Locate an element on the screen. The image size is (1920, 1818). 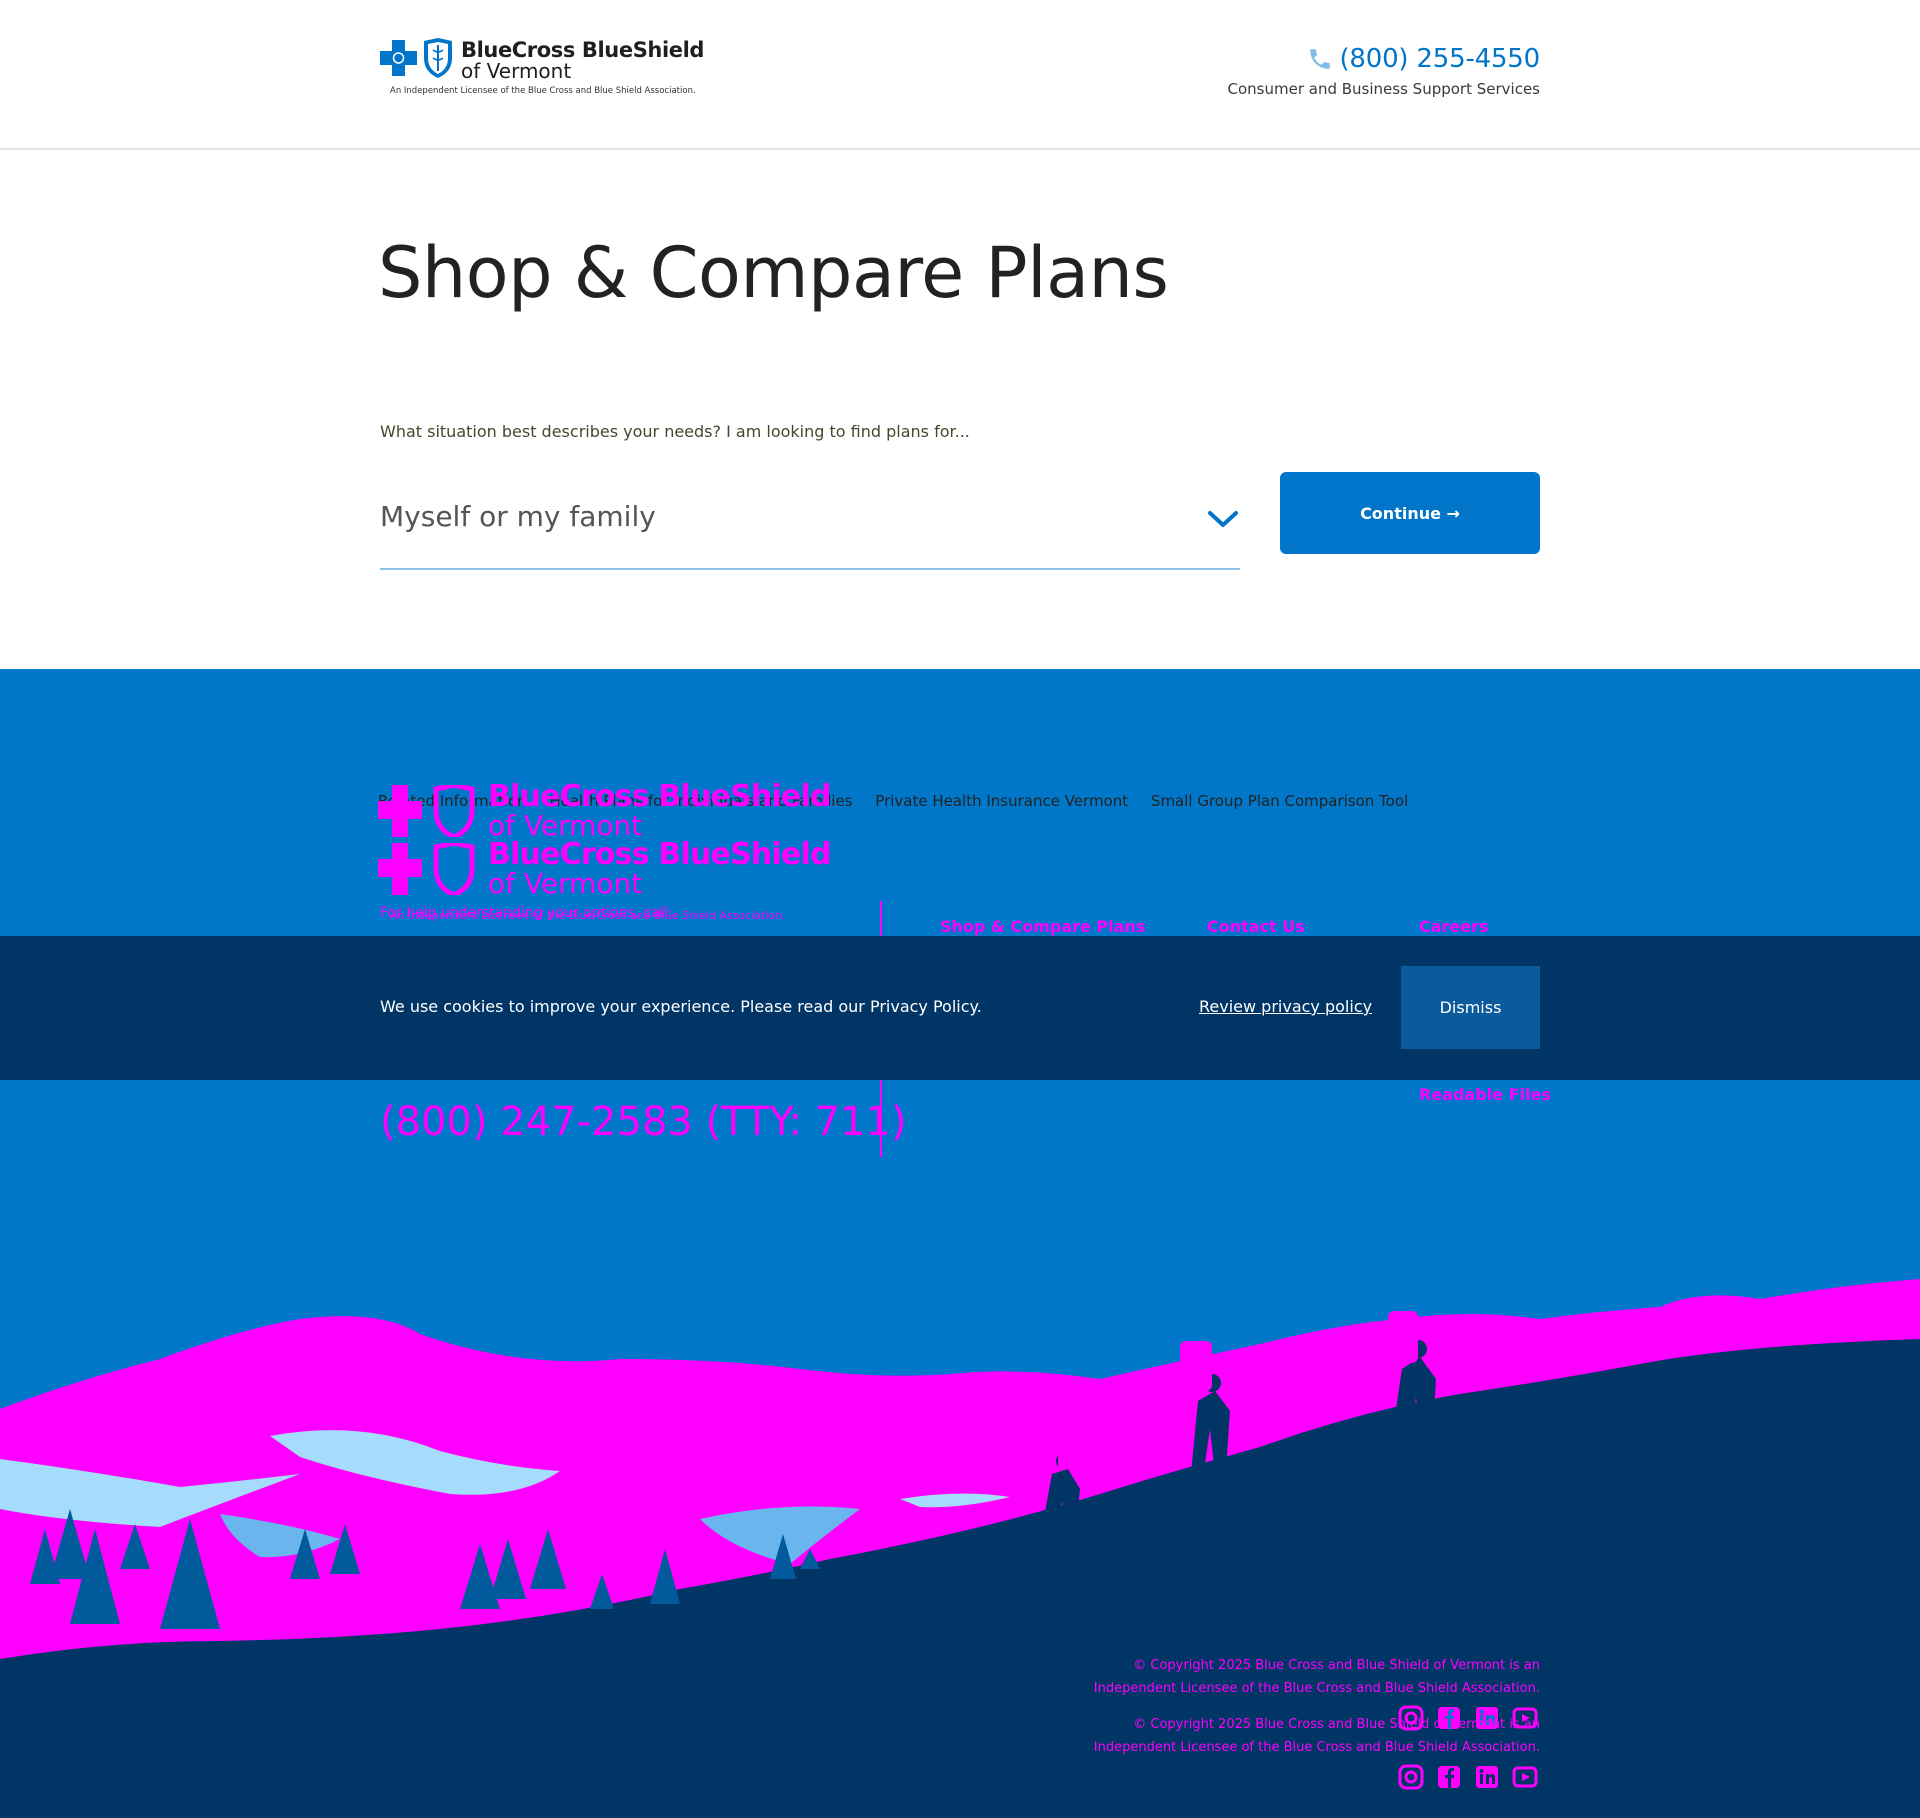
linkedin-icon is located at coordinates (1487, 1777).